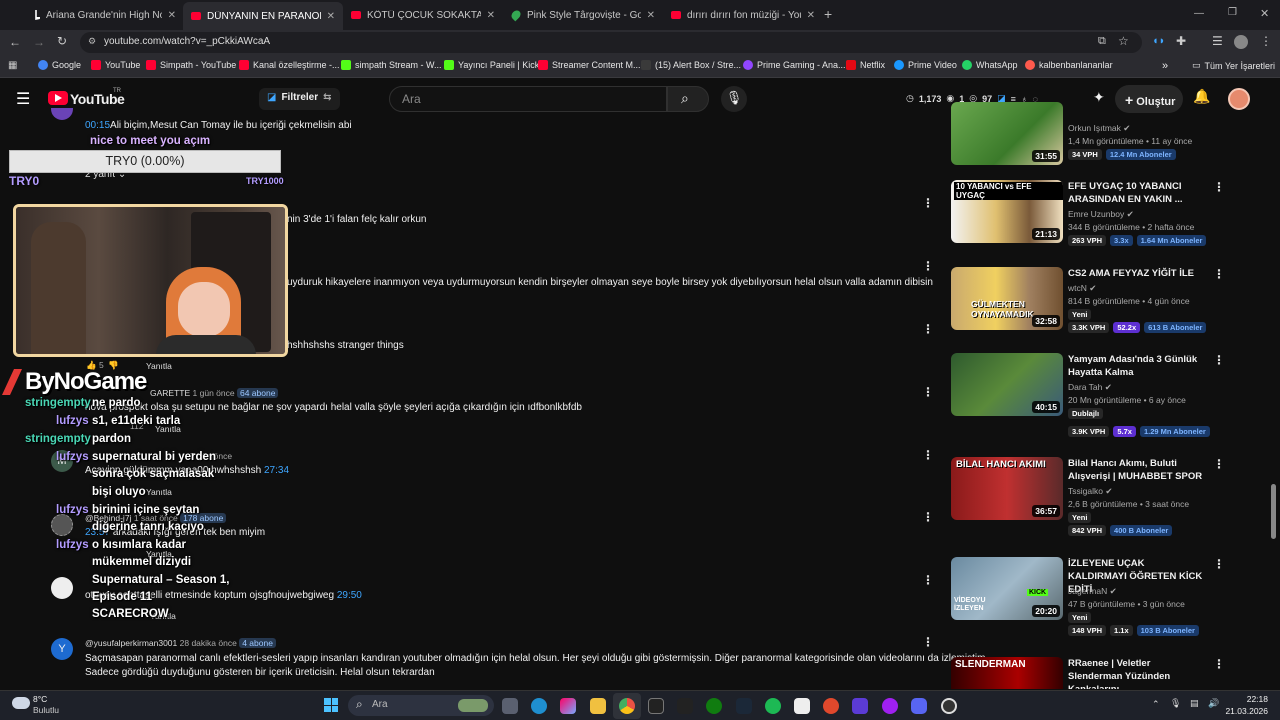  Describe the element at coordinates (1264, 13) in the screenshot. I see `close-window-icon: ✕` at that location.